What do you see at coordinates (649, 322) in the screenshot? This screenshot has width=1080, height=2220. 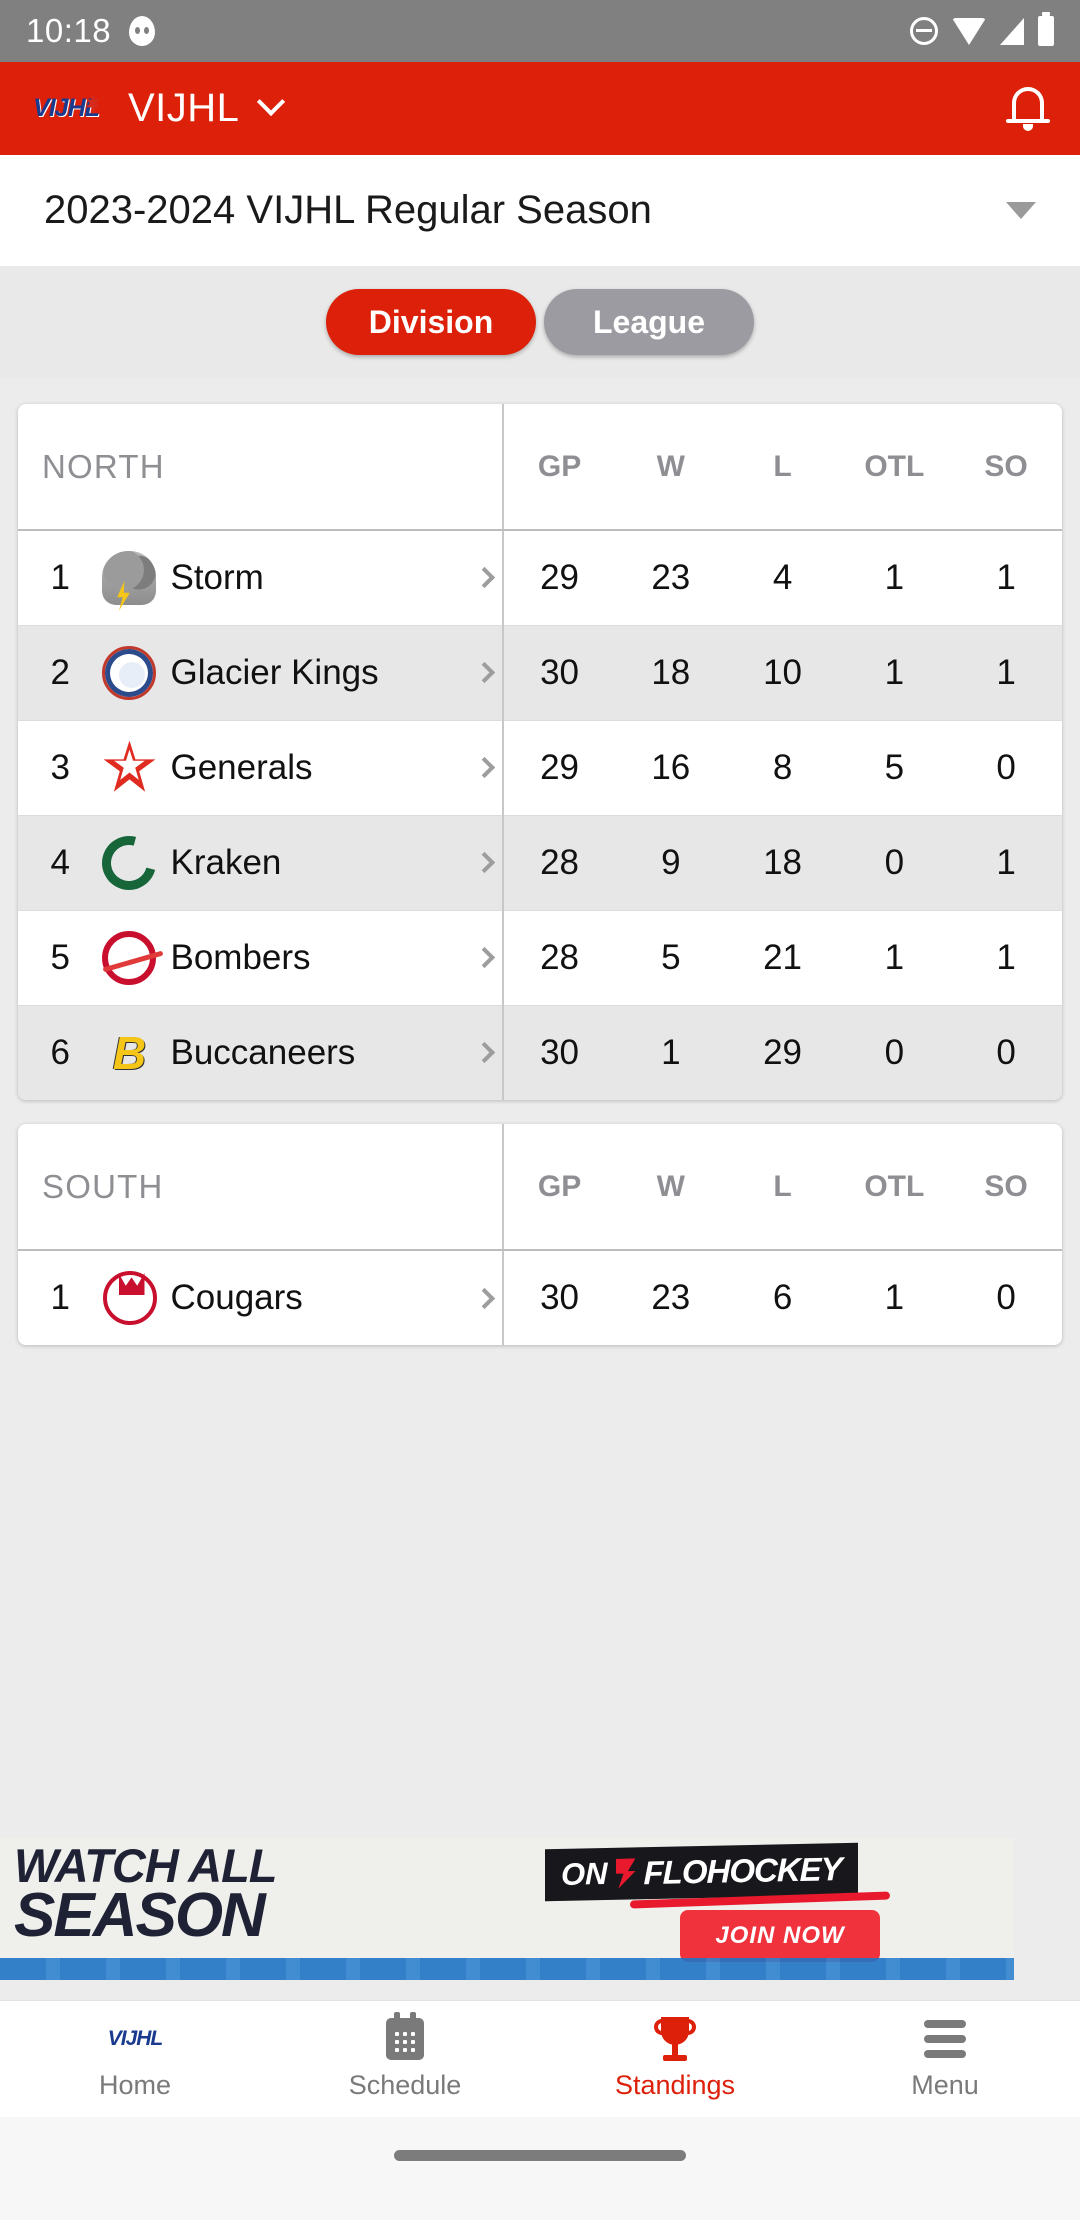 I see `tab-league: League` at bounding box center [649, 322].